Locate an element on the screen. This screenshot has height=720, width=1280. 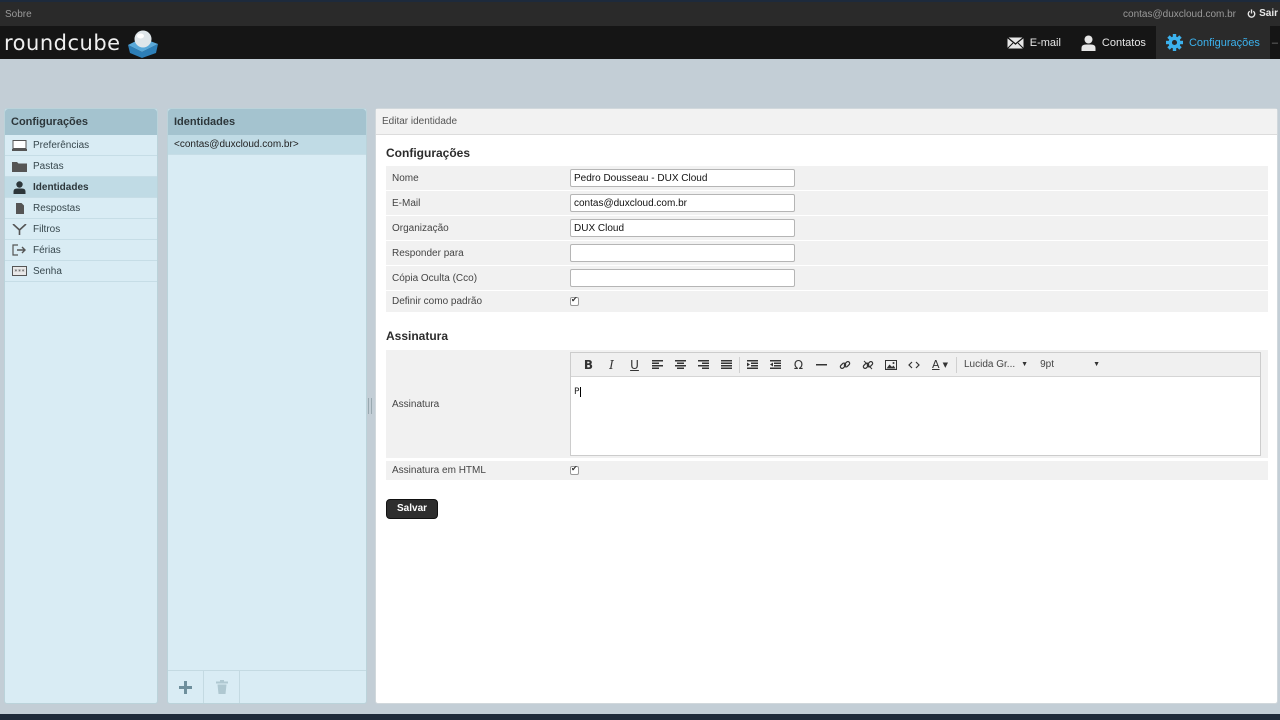
unlink-icon is located at coordinates (867, 364).